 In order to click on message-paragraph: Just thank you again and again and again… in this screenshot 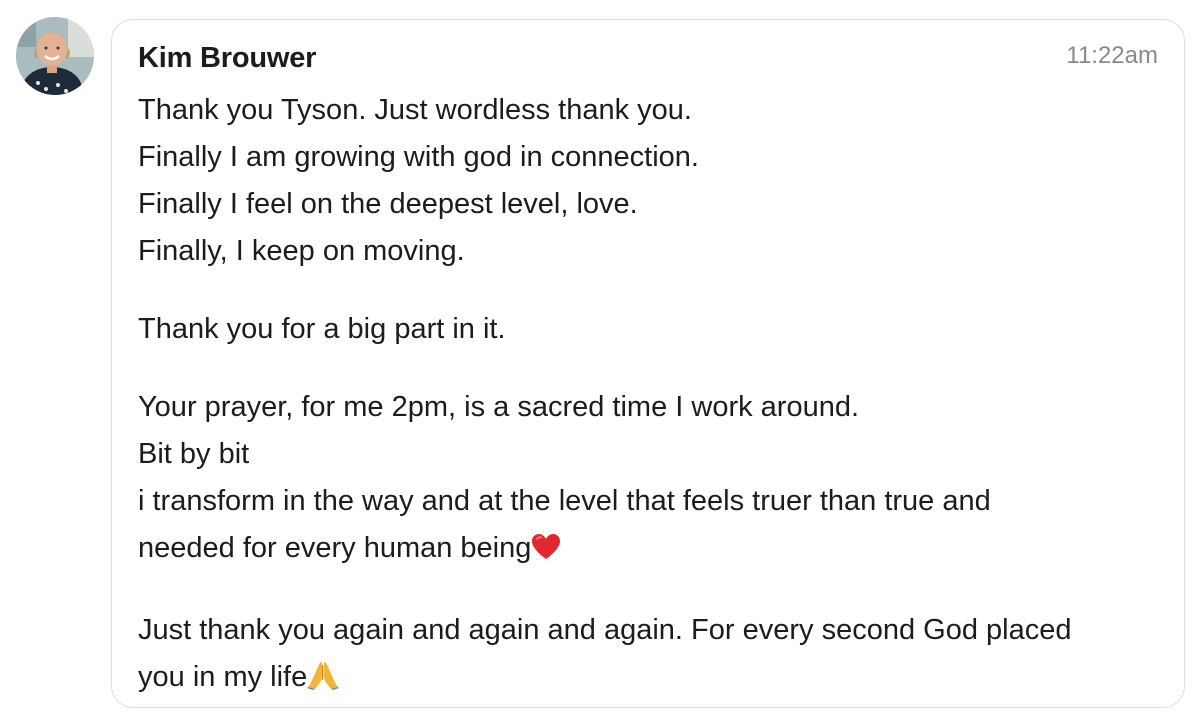, I will do `click(643, 656)`.